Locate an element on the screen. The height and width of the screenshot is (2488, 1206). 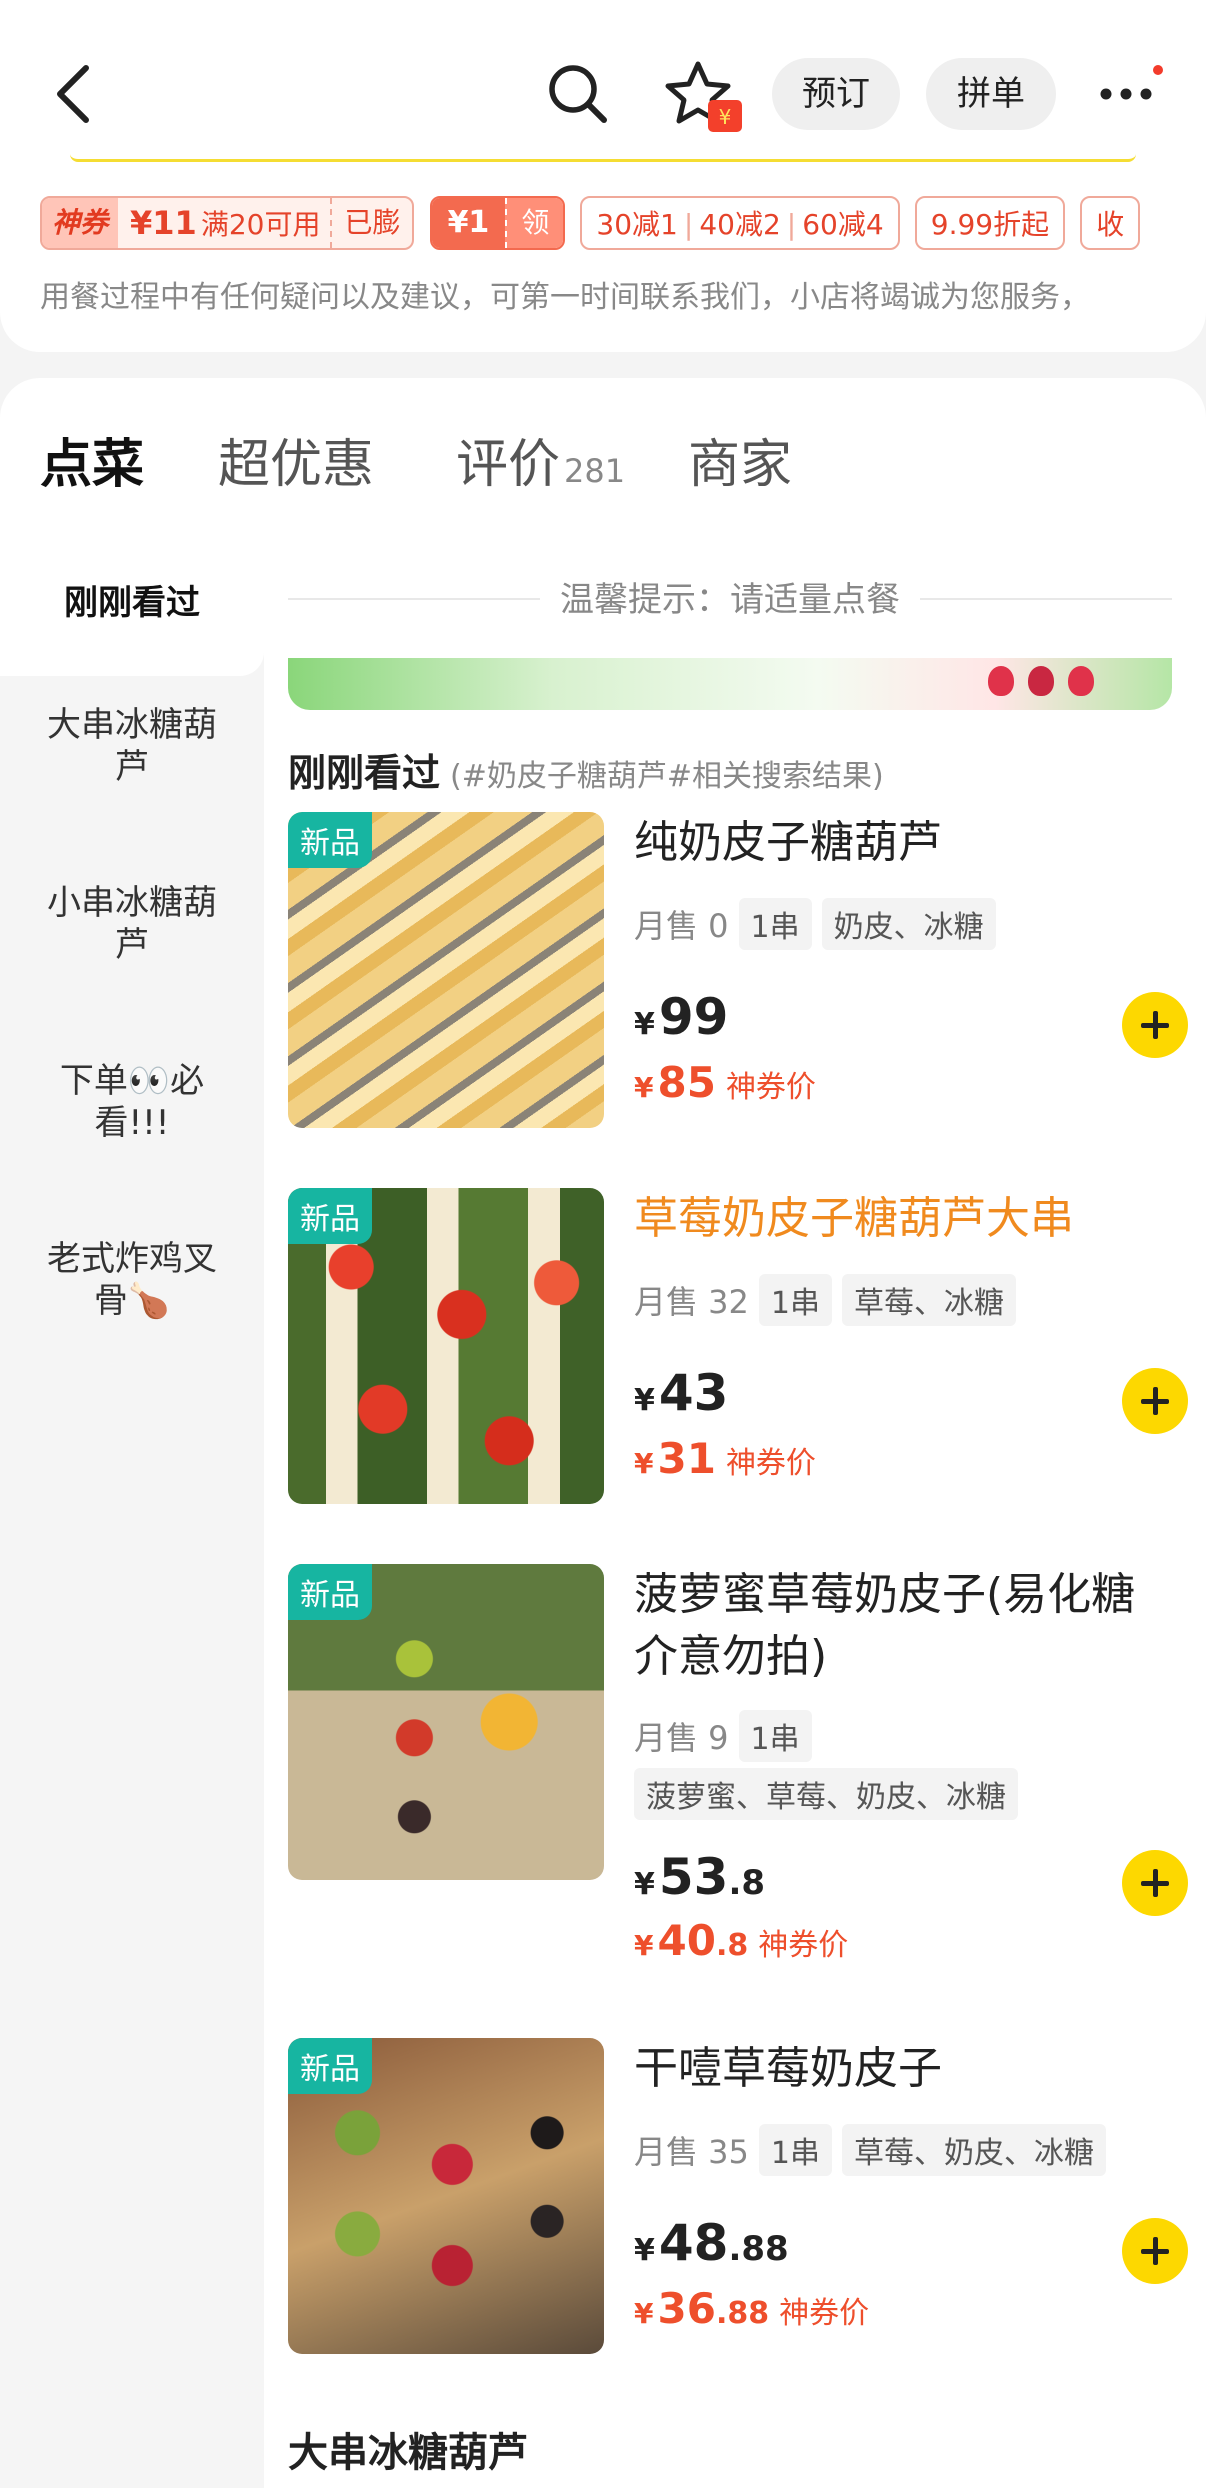
reduction-2: 40减2 is located at coordinates (740, 224).